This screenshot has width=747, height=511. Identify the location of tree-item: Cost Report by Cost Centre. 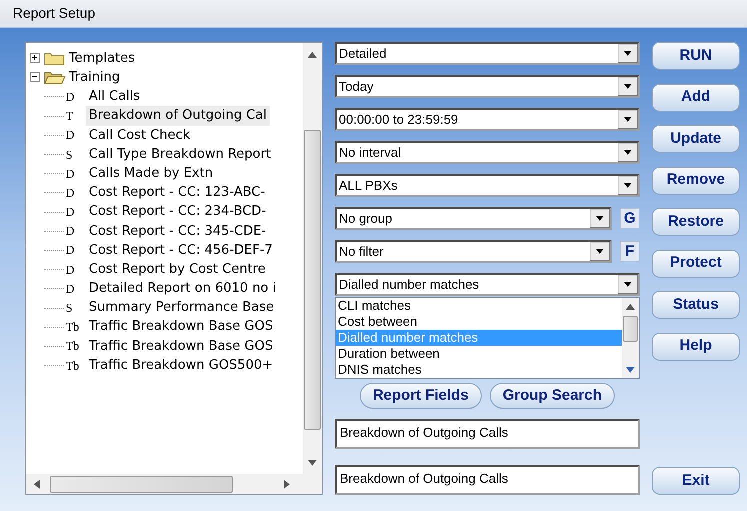
(177, 270).